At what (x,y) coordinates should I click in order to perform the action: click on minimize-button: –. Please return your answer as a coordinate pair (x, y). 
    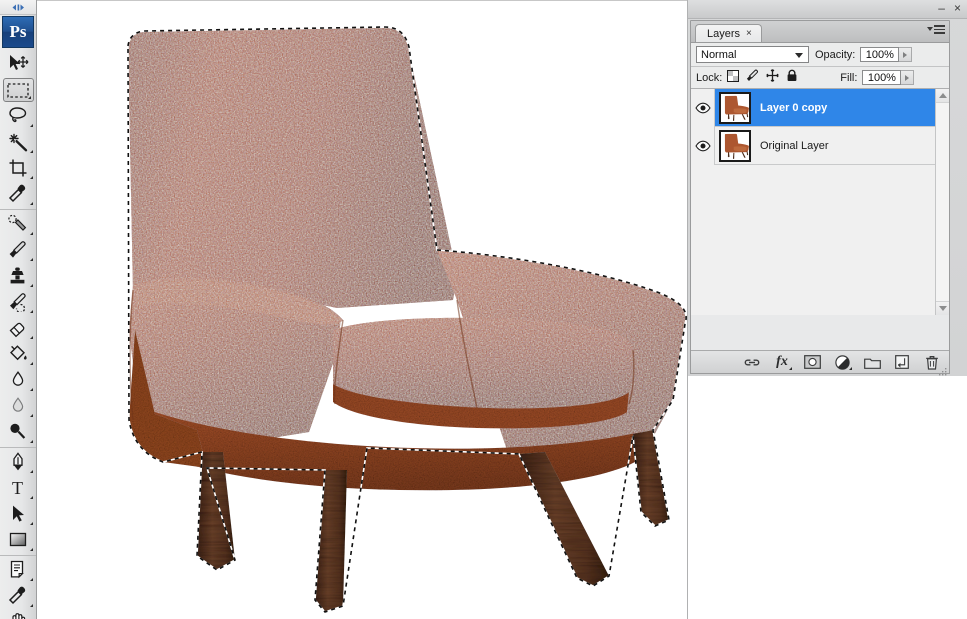
    Looking at the image, I should click on (941, 8).